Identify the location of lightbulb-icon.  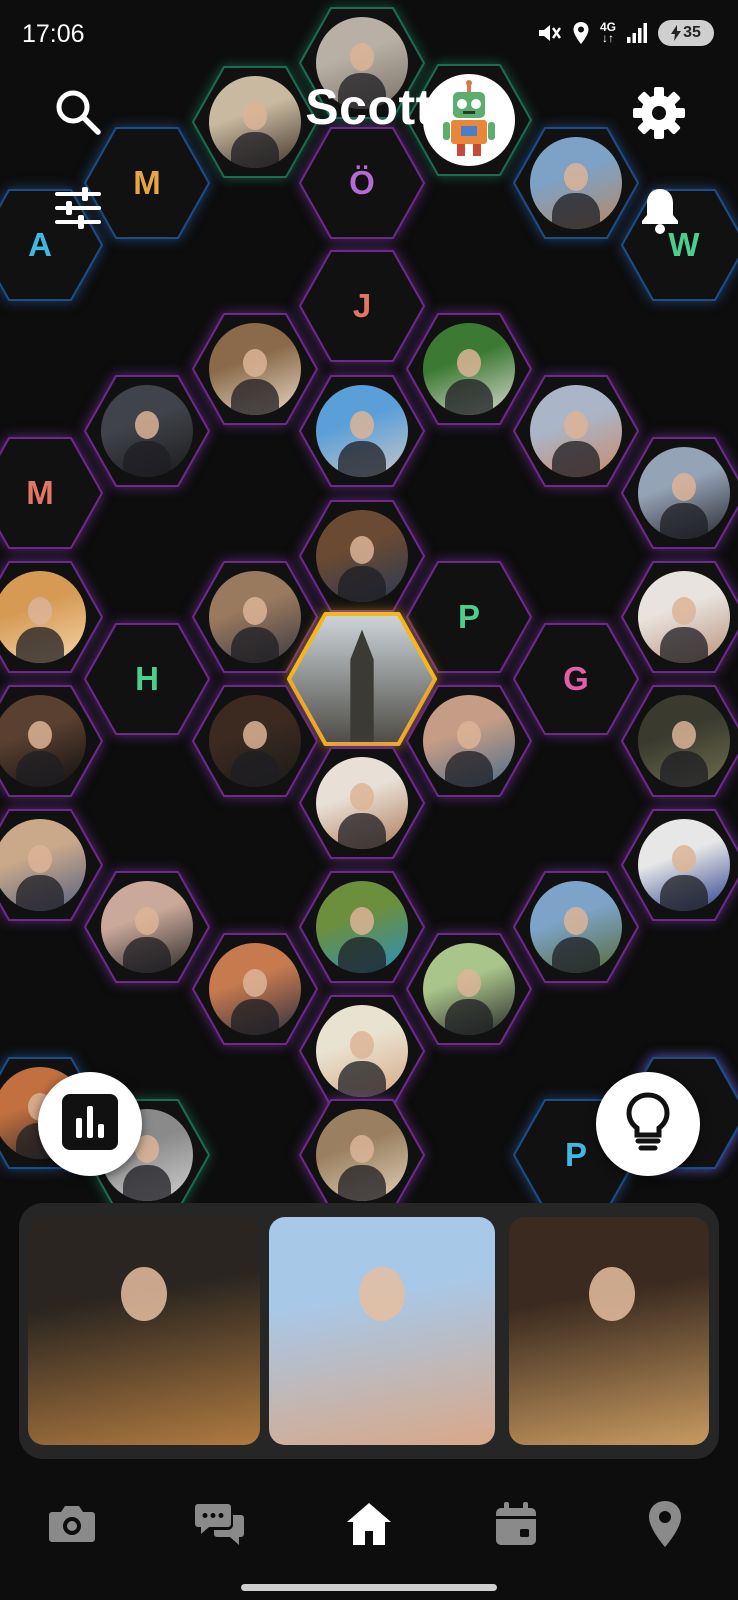
(648, 1124).